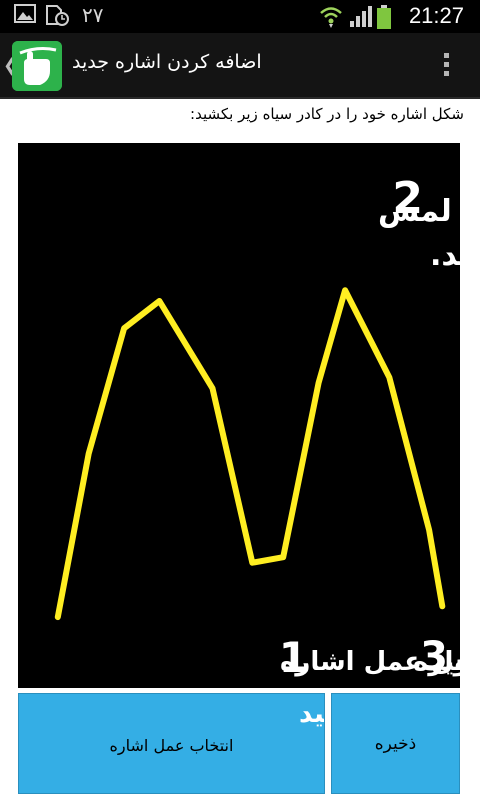 This screenshot has width=480, height=801. Describe the element at coordinates (384, 19) in the screenshot. I see `battery-icon` at that location.